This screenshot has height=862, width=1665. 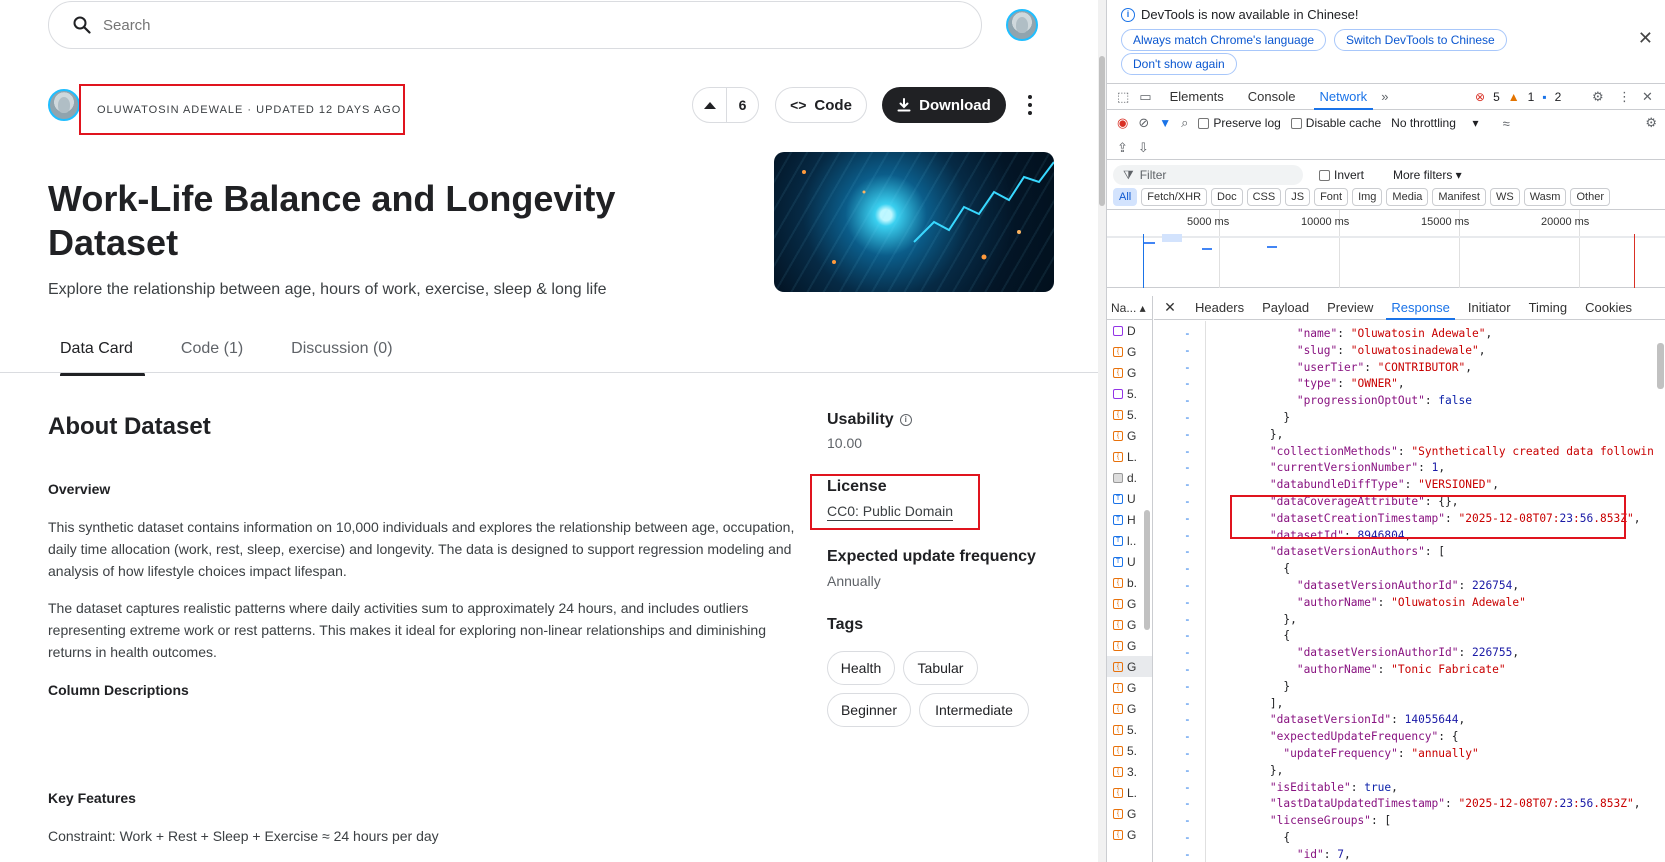 I want to click on type-filter-media: Media, so click(x=1407, y=197).